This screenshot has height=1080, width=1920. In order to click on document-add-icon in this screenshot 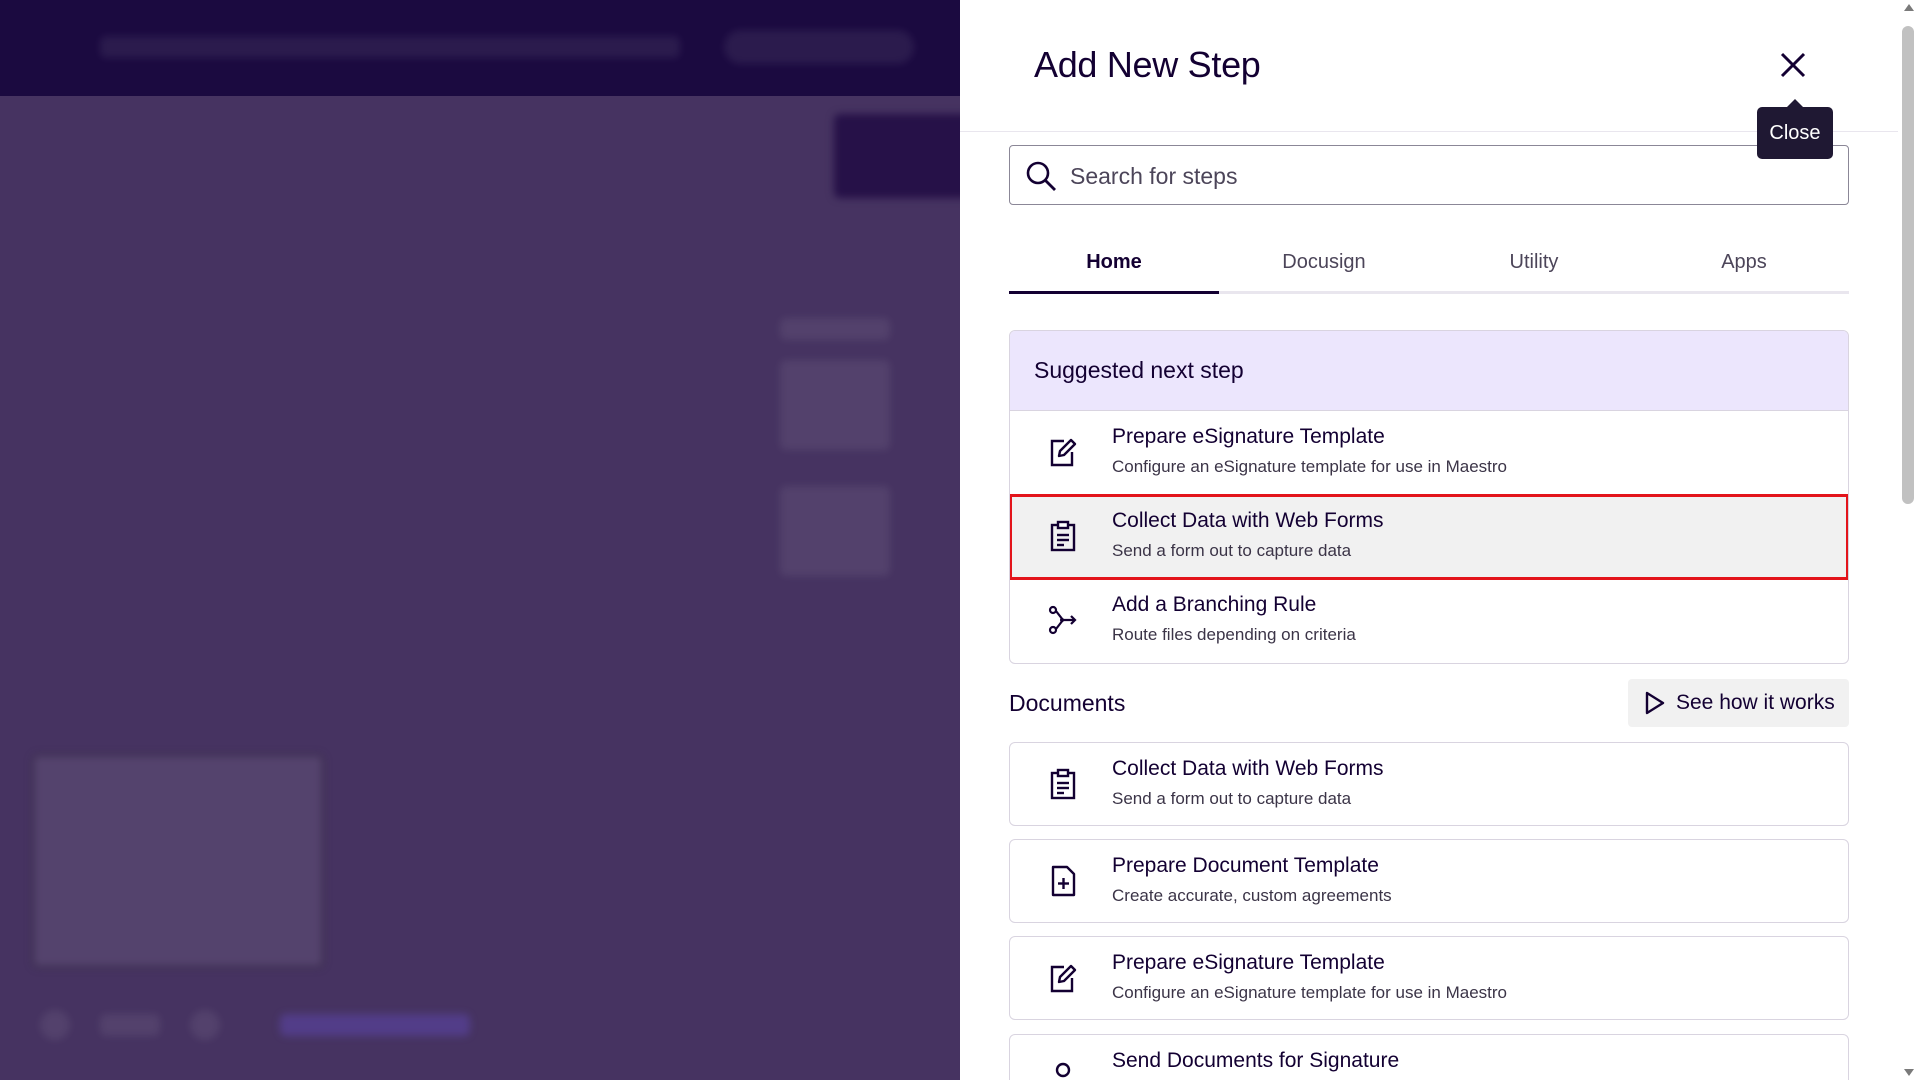, I will do `click(1063, 881)`.